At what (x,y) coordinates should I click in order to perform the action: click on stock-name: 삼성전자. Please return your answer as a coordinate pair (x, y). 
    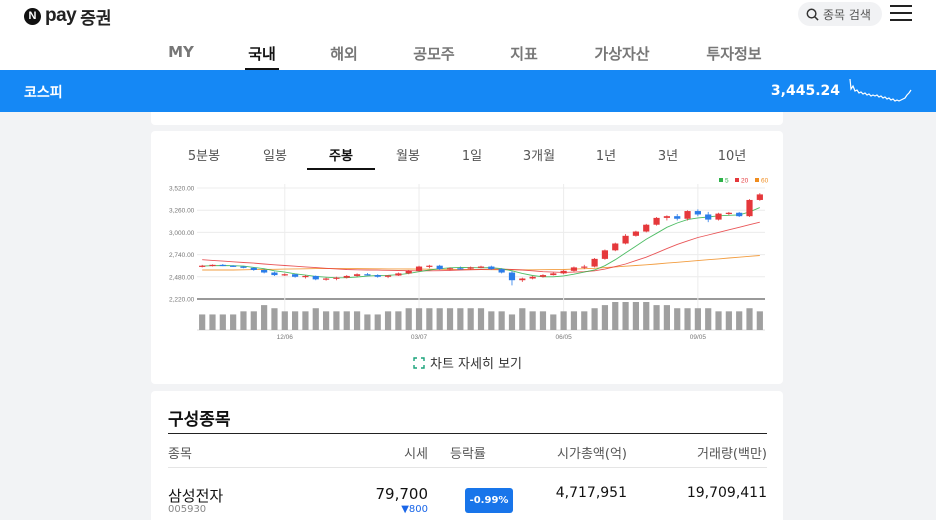
    Looking at the image, I should click on (195, 495).